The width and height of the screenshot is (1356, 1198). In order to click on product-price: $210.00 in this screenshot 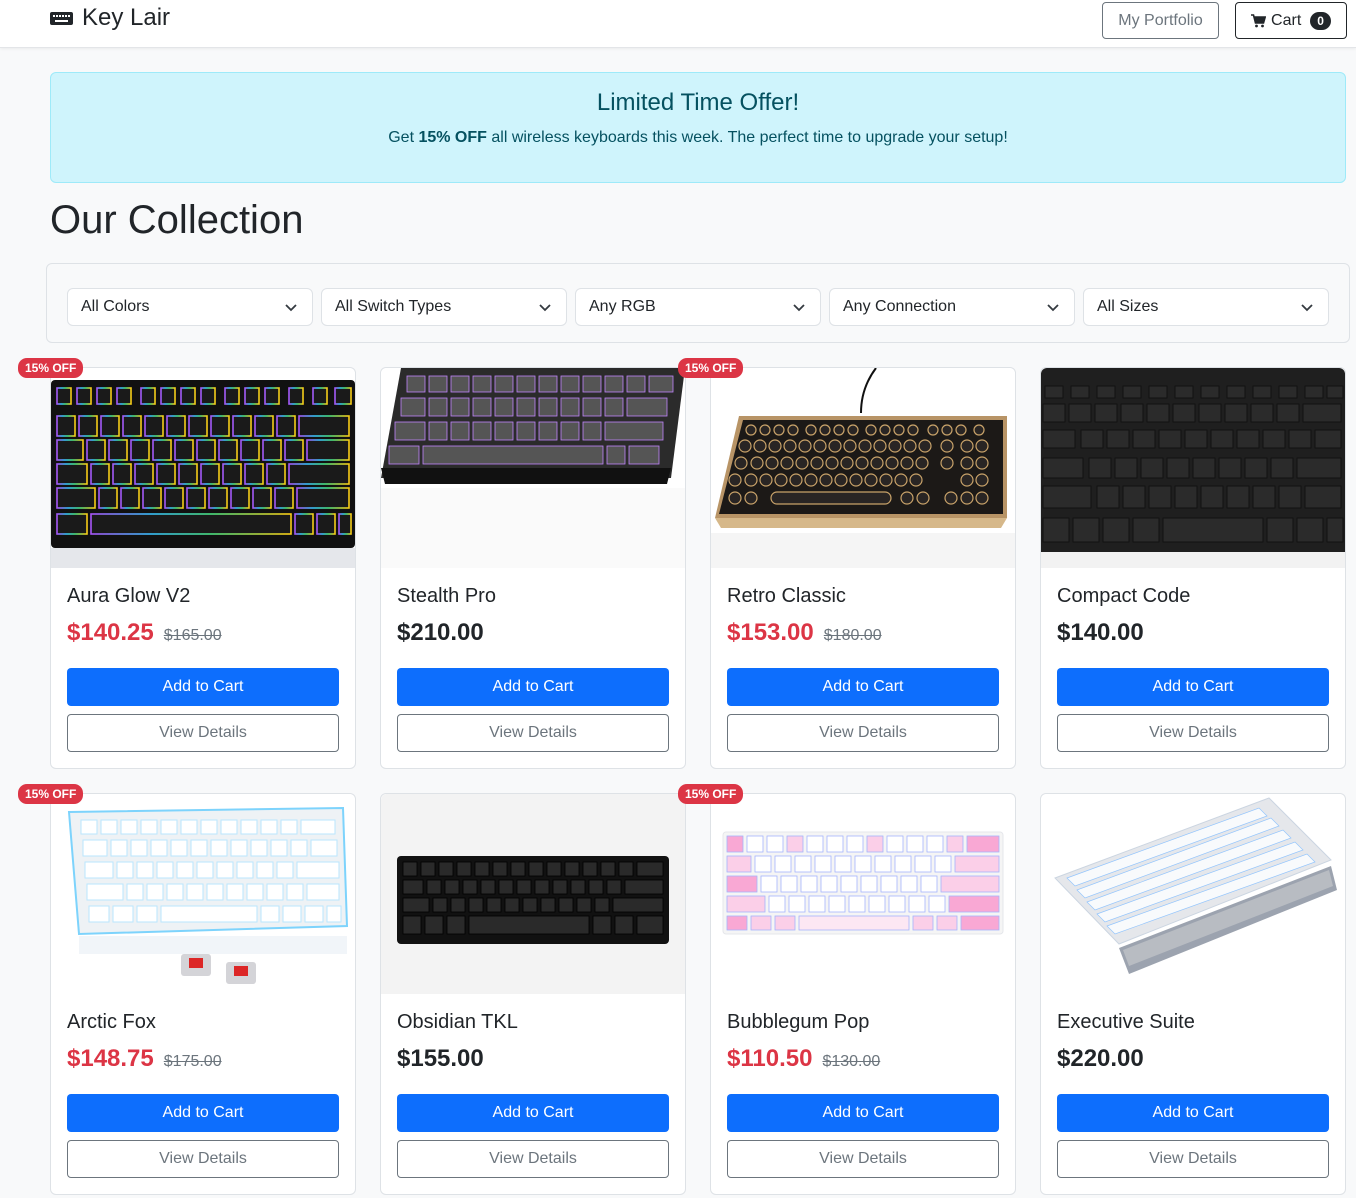, I will do `click(440, 632)`.